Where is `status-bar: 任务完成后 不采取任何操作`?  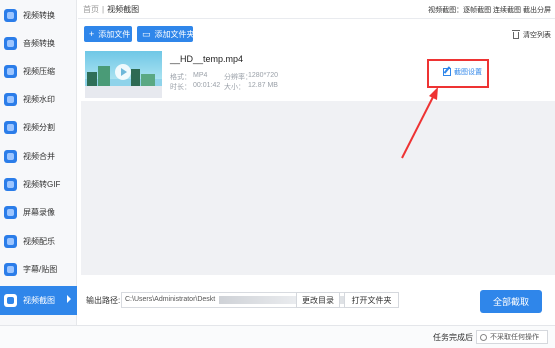 status-bar: 任务完成后 不采取任何操作 is located at coordinates (277, 336).